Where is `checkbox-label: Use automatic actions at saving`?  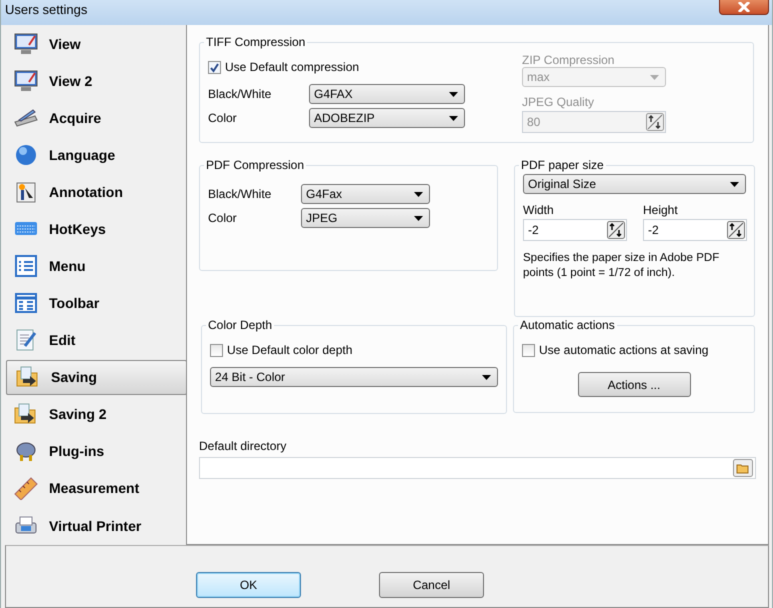
checkbox-label: Use automatic actions at saving is located at coordinates (623, 350).